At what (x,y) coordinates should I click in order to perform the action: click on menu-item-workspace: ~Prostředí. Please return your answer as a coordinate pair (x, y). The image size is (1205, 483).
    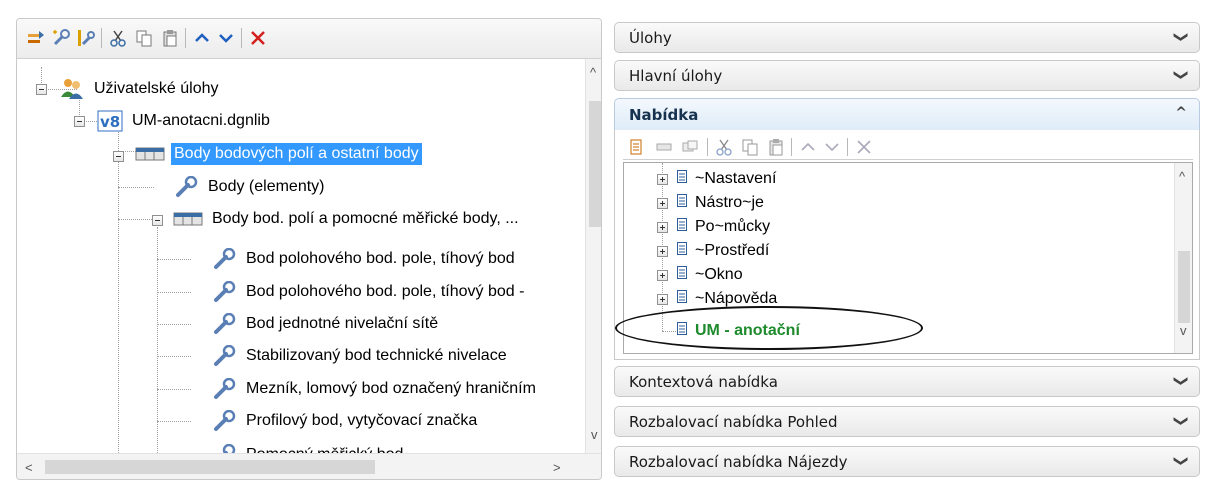
    Looking at the image, I should click on (713, 251).